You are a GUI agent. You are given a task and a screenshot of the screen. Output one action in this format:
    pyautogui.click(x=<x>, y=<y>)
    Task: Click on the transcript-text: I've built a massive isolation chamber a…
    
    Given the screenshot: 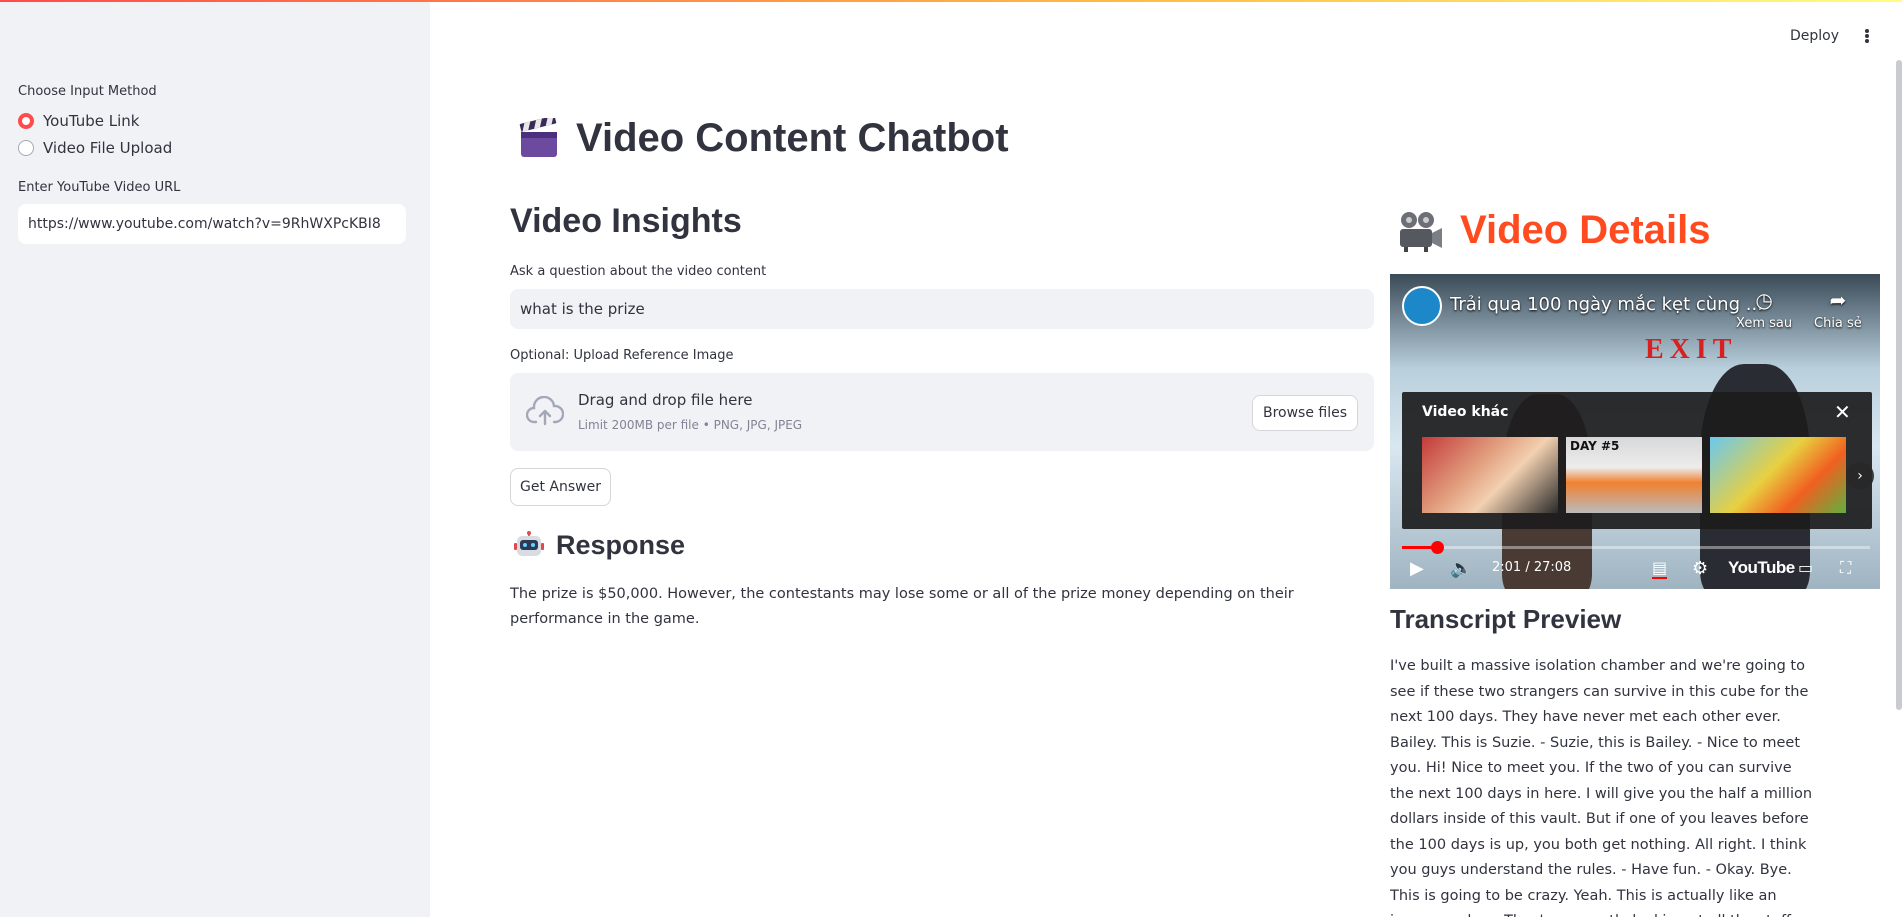 What is the action you would take?
    pyautogui.click(x=1601, y=787)
    